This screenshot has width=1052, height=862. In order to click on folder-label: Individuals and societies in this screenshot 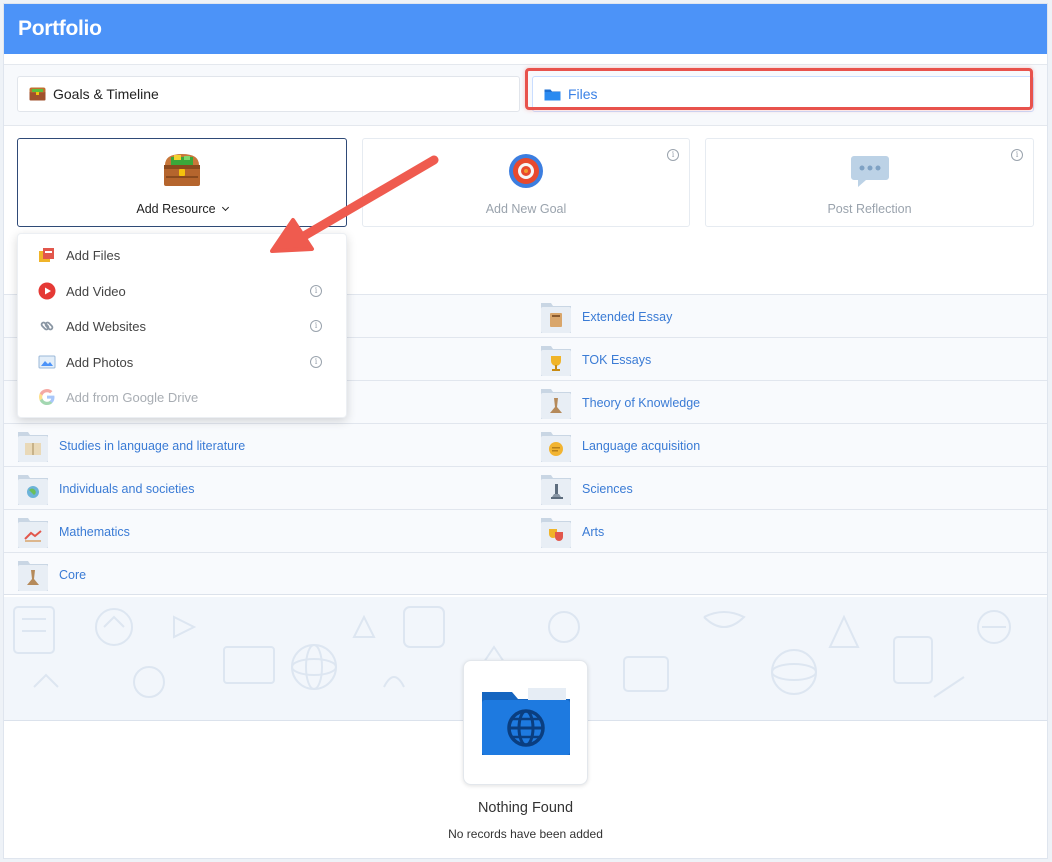, I will do `click(127, 488)`.